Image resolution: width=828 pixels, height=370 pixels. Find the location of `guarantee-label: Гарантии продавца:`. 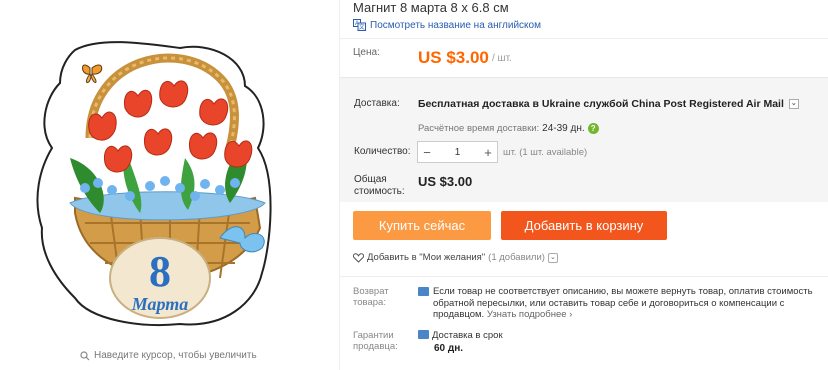

guarantee-label: Гарантии продавца: is located at coordinates (375, 341).